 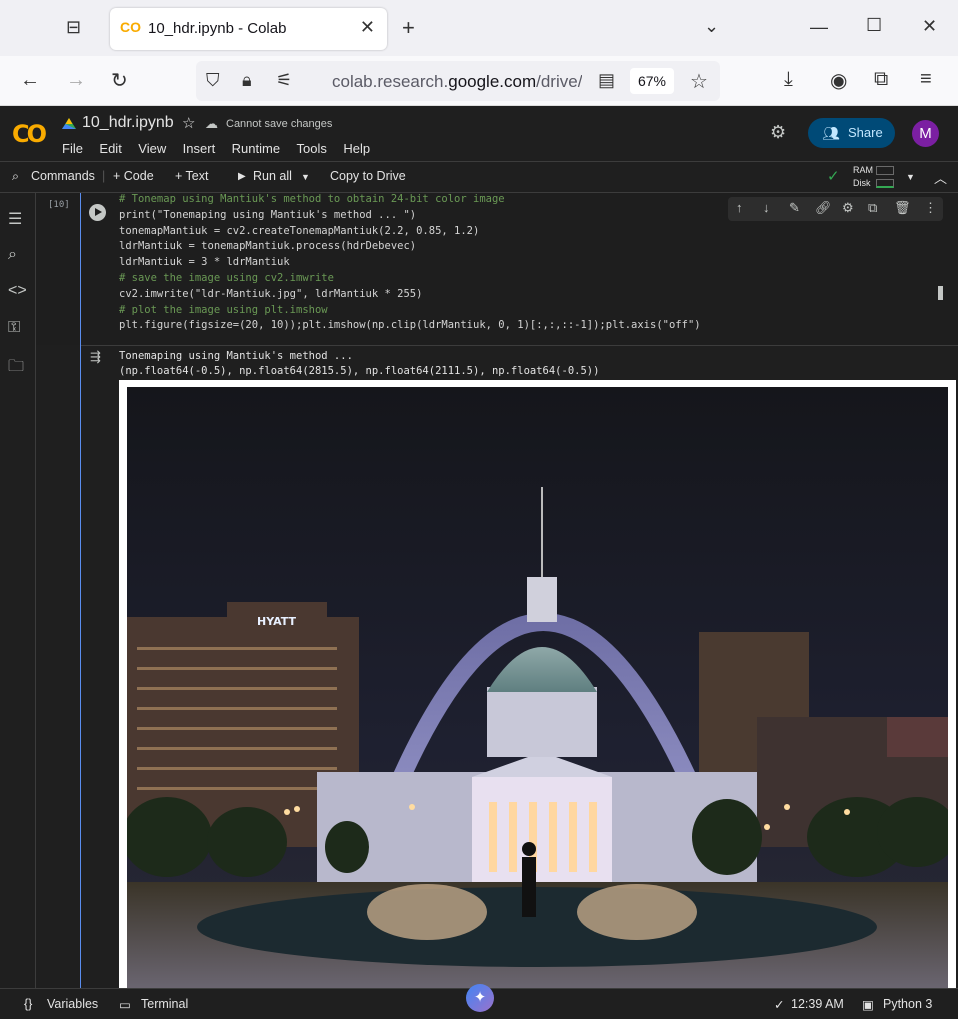 I want to click on edit-icon: ✎, so click(x=794, y=208).